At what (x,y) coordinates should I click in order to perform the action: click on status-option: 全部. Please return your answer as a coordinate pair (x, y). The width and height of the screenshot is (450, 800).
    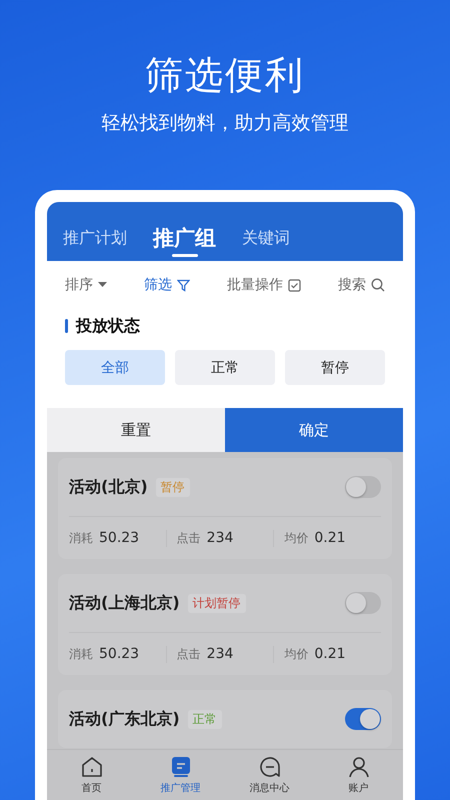
    Looking at the image, I should click on (115, 367).